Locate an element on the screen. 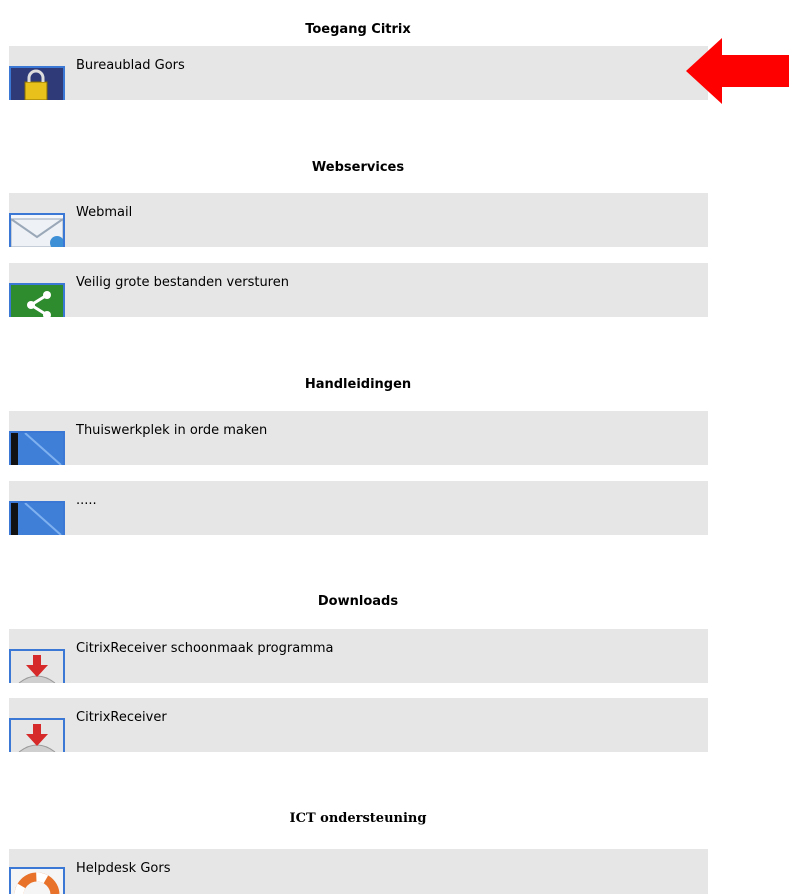 The image size is (789, 894). mail-icon is located at coordinates (37, 230).